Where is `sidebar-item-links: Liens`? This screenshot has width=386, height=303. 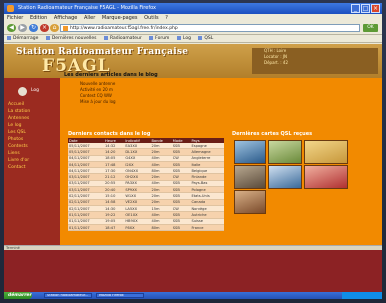
sidebar-item-links: Liens is located at coordinates (14, 153).